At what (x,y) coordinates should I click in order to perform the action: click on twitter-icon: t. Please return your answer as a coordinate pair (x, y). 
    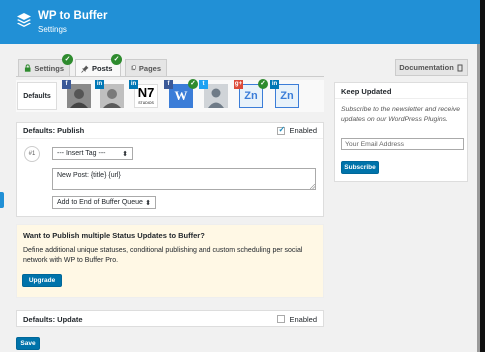
    Looking at the image, I should click on (203, 84).